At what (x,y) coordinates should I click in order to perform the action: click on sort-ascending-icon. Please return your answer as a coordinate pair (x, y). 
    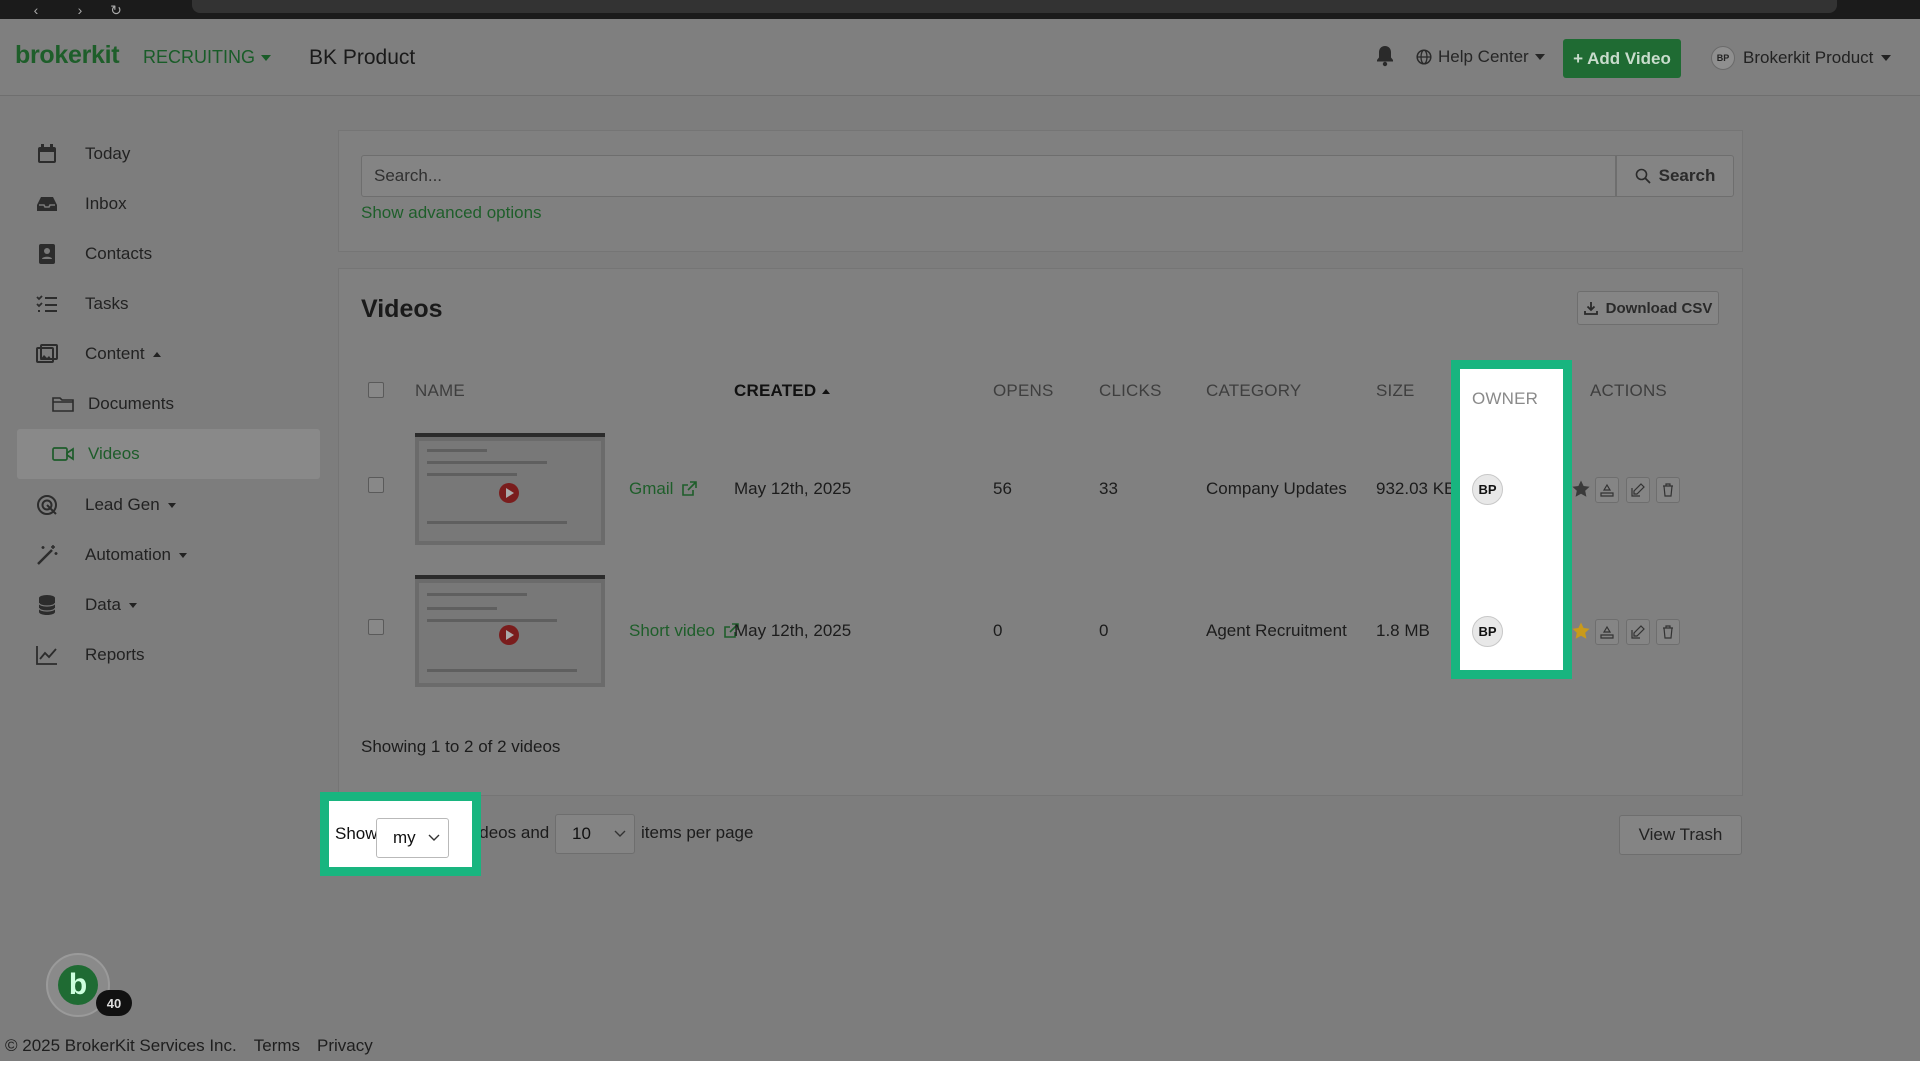
    Looking at the image, I should click on (826, 391).